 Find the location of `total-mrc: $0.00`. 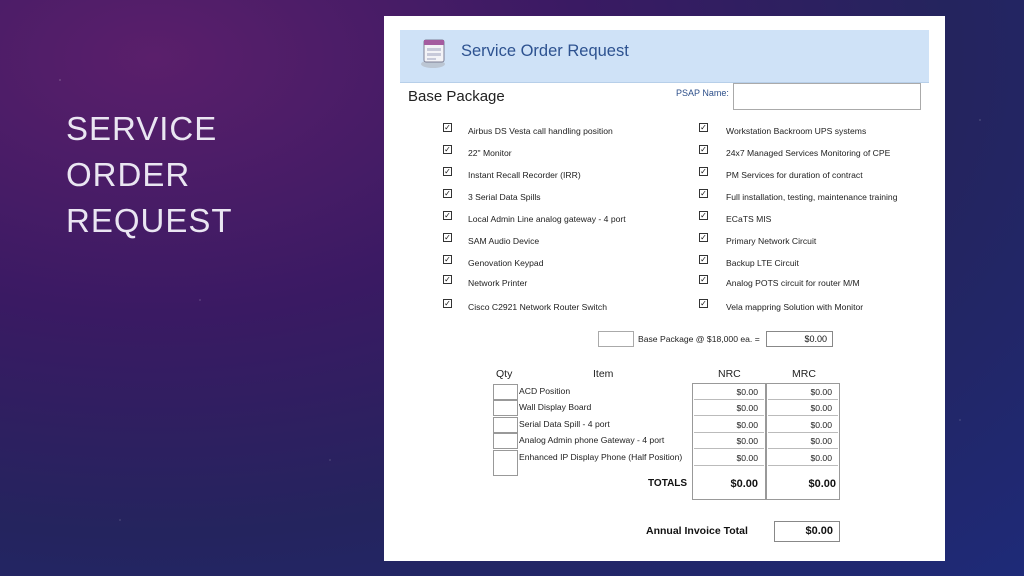

total-mrc: $0.00 is located at coordinates (822, 484).